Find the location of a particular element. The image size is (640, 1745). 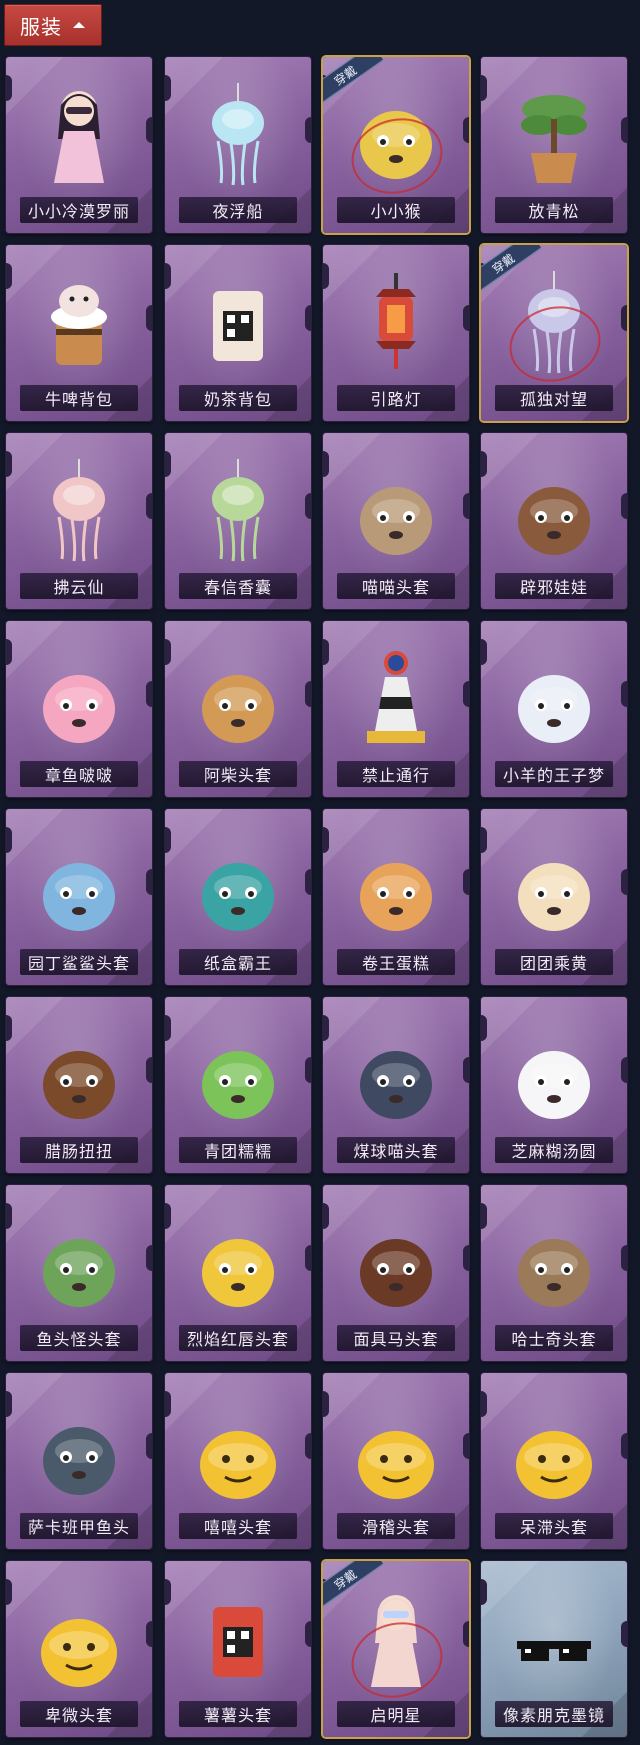

outfit-card: 鱼头怪头套 is located at coordinates (79, 1273).